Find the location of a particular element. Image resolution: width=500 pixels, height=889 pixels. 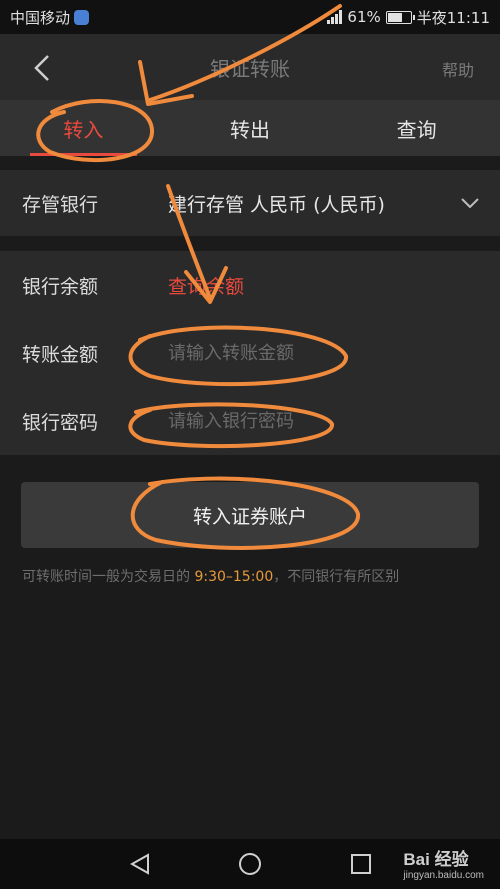

bank-label: 存管银行 is located at coordinates (60, 204).